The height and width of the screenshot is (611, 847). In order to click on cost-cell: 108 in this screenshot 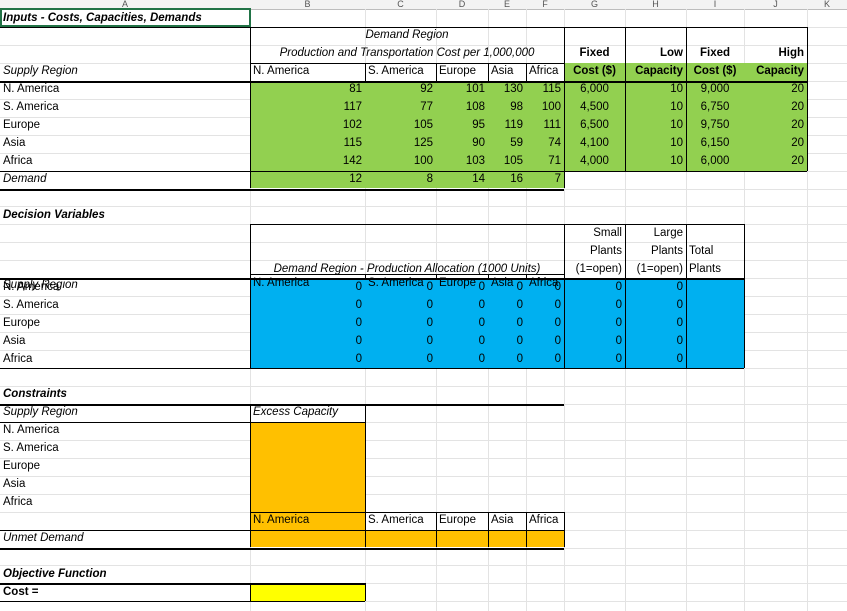, I will do `click(462, 107)`.